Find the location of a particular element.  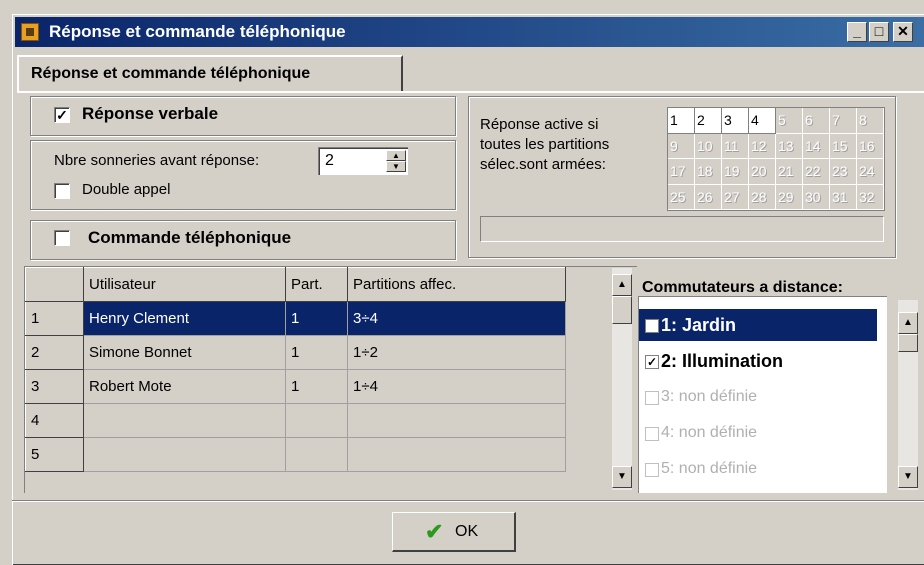

partition-cell: 20 is located at coordinates (762, 172).